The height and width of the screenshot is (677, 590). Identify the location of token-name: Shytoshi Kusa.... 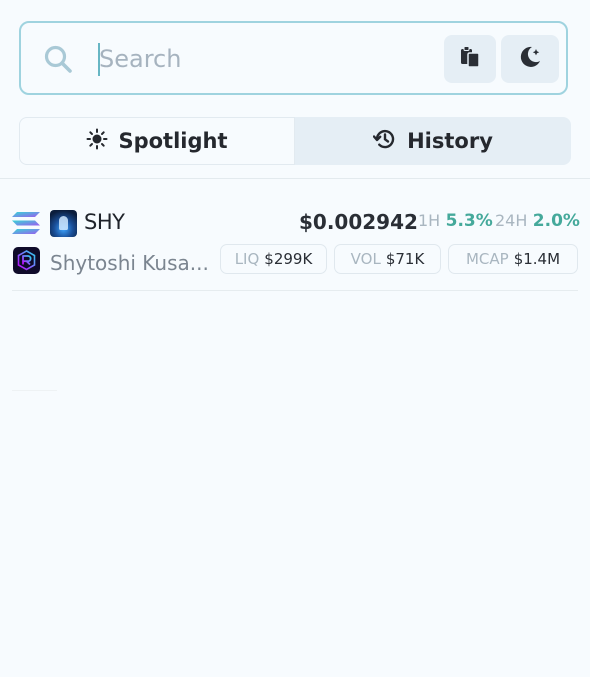
(129, 263).